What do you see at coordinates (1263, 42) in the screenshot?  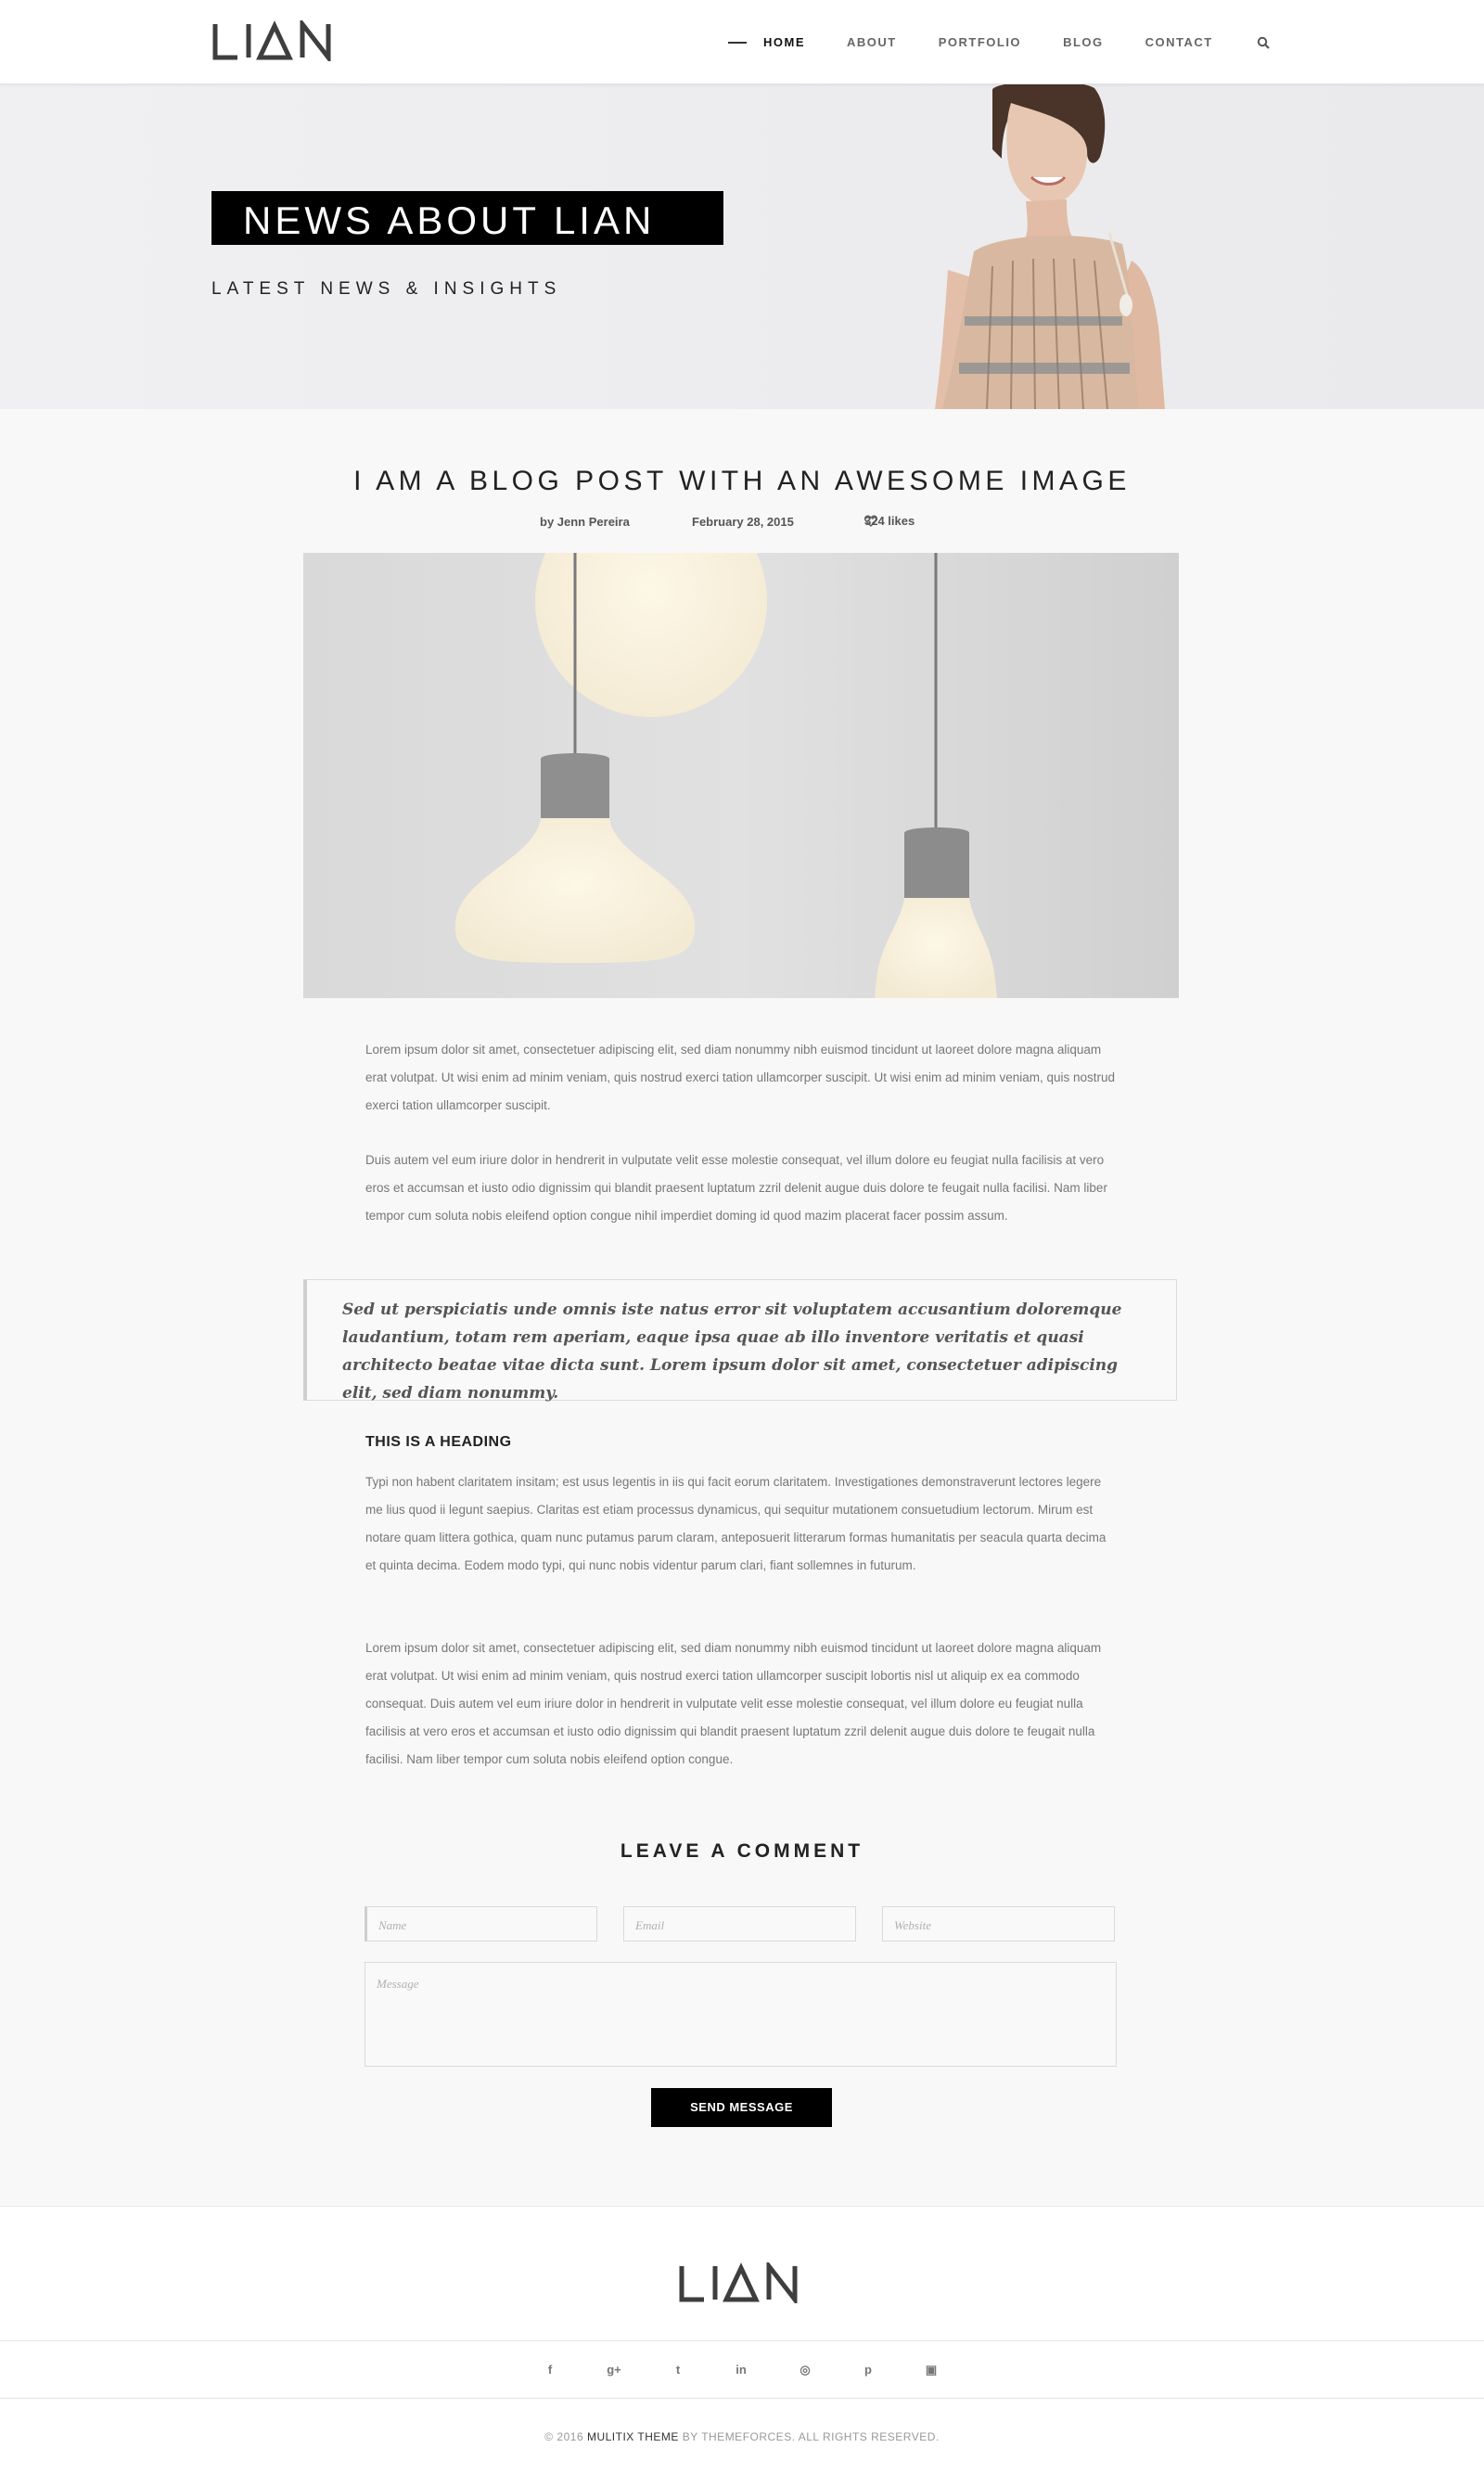 I see `search-icon` at bounding box center [1263, 42].